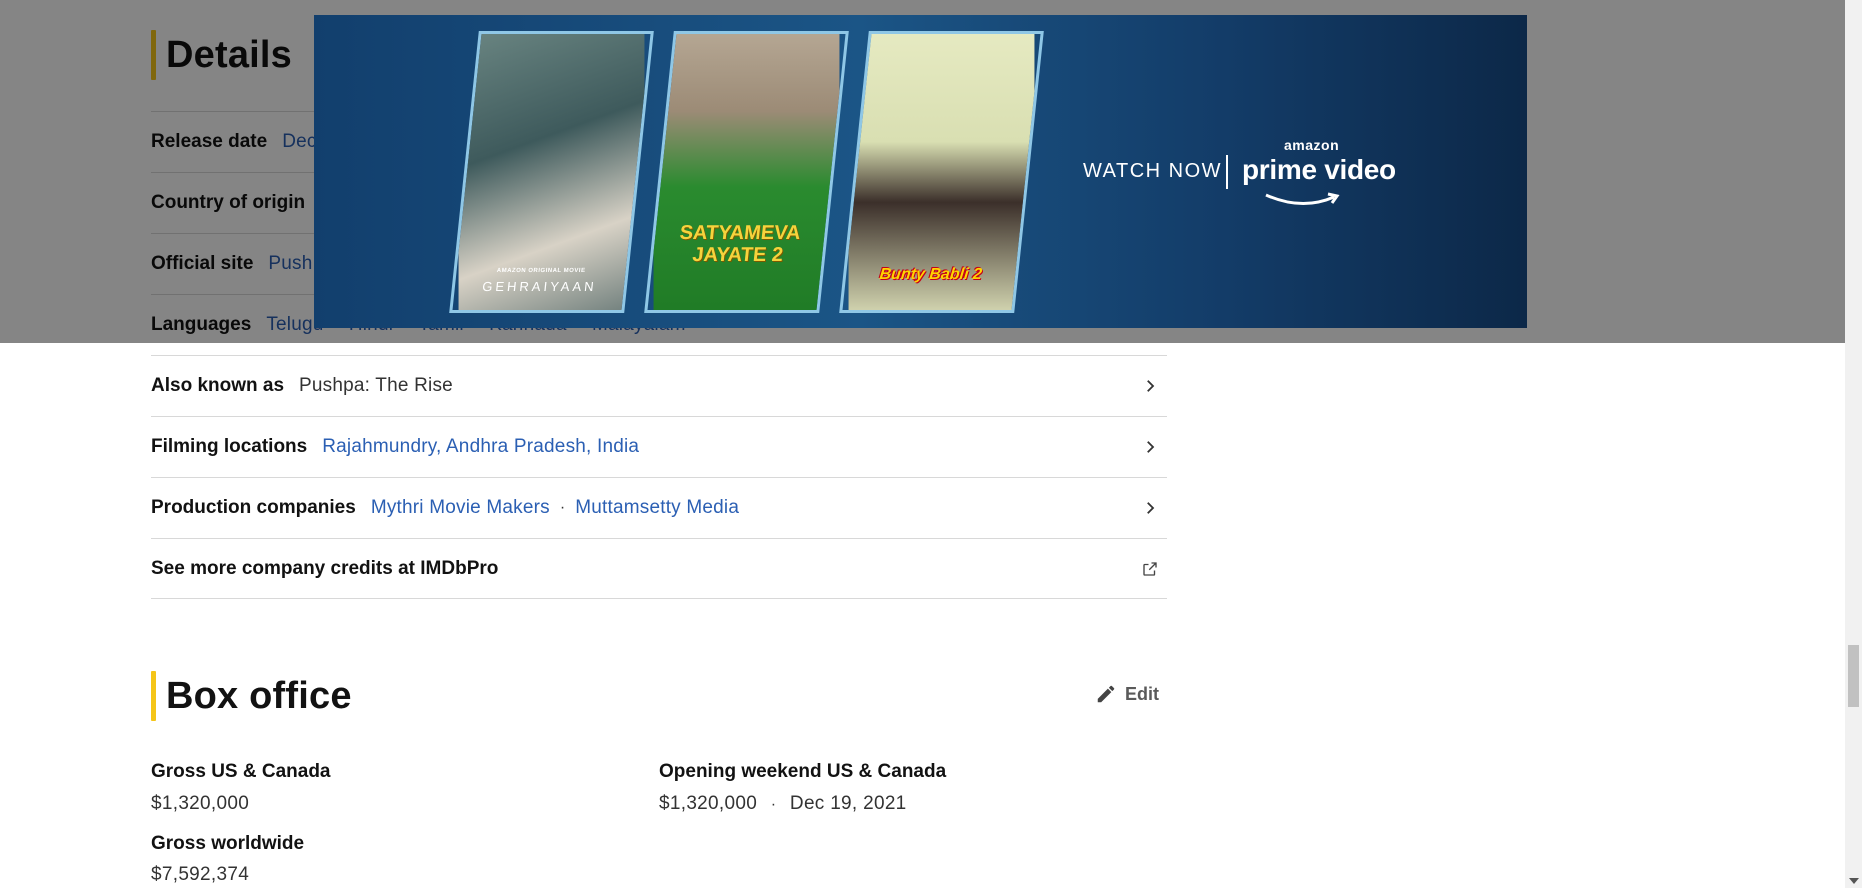  I want to click on row-imdbpro-credits: See more company credits at IMDbPro, so click(659, 568).